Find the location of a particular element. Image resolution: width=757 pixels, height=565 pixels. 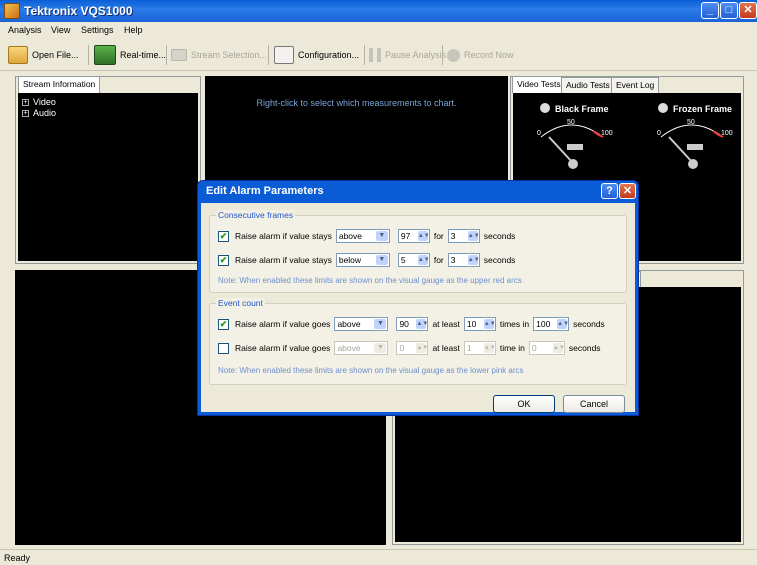

spinner-value: 10 is located at coordinates (471, 324).